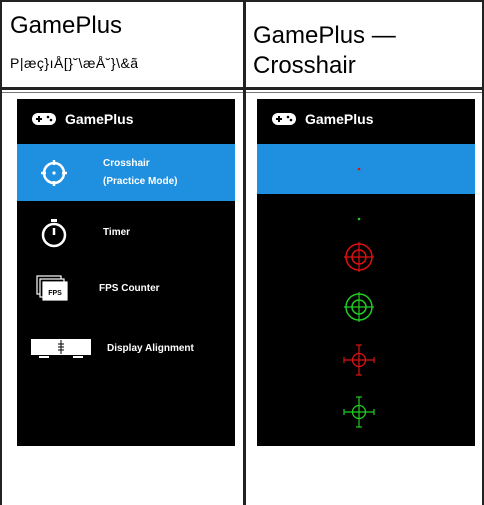 This screenshot has width=484, height=505. What do you see at coordinates (359, 219) in the screenshot?
I see `green-dot-crosshair-icon` at bounding box center [359, 219].